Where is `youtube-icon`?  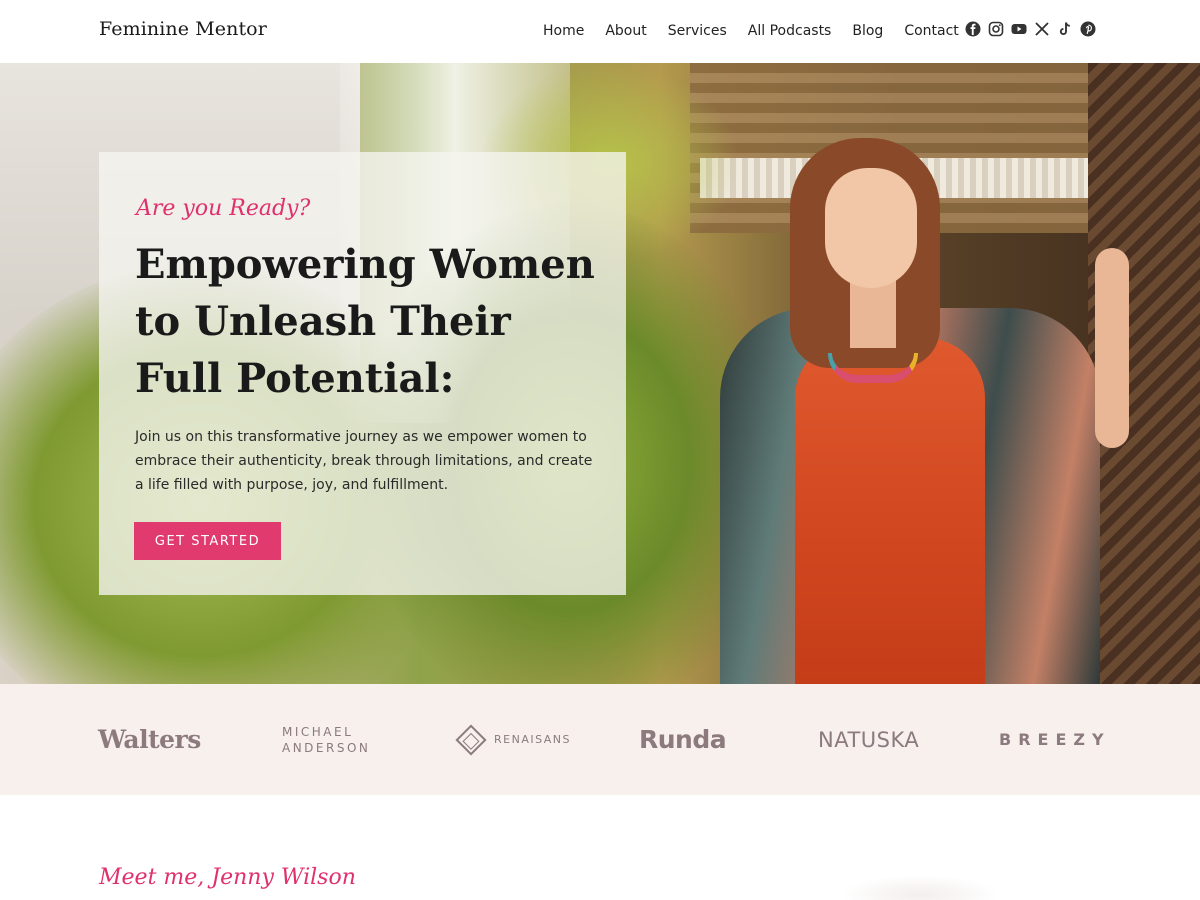 youtube-icon is located at coordinates (1019, 29).